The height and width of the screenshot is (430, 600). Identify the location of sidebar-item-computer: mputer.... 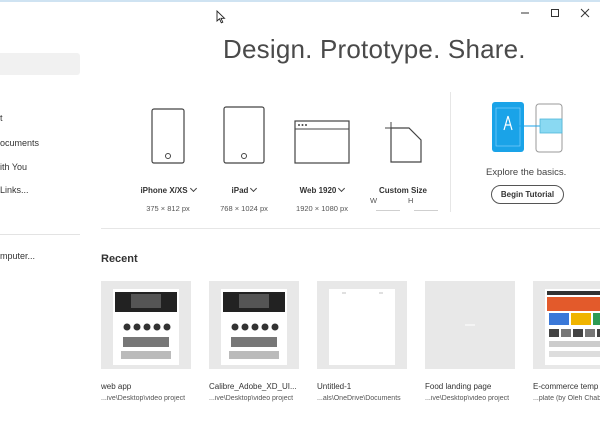
(17, 256).